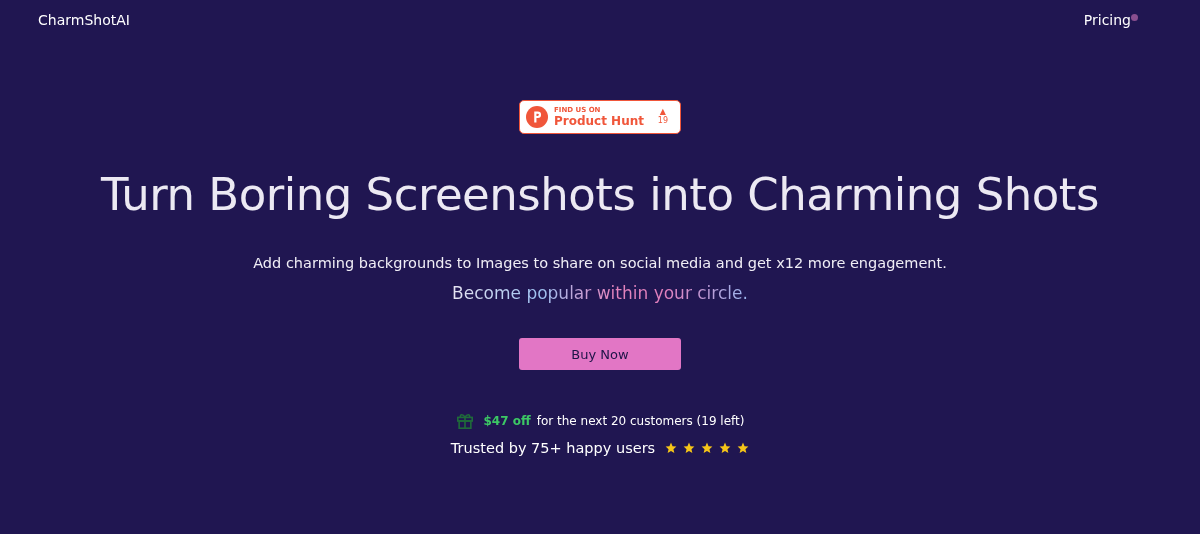 Image resolution: width=1200 pixels, height=534 pixels. What do you see at coordinates (640, 421) in the screenshot?
I see `offer-text: for the next 20 customers (19 left)` at bounding box center [640, 421].